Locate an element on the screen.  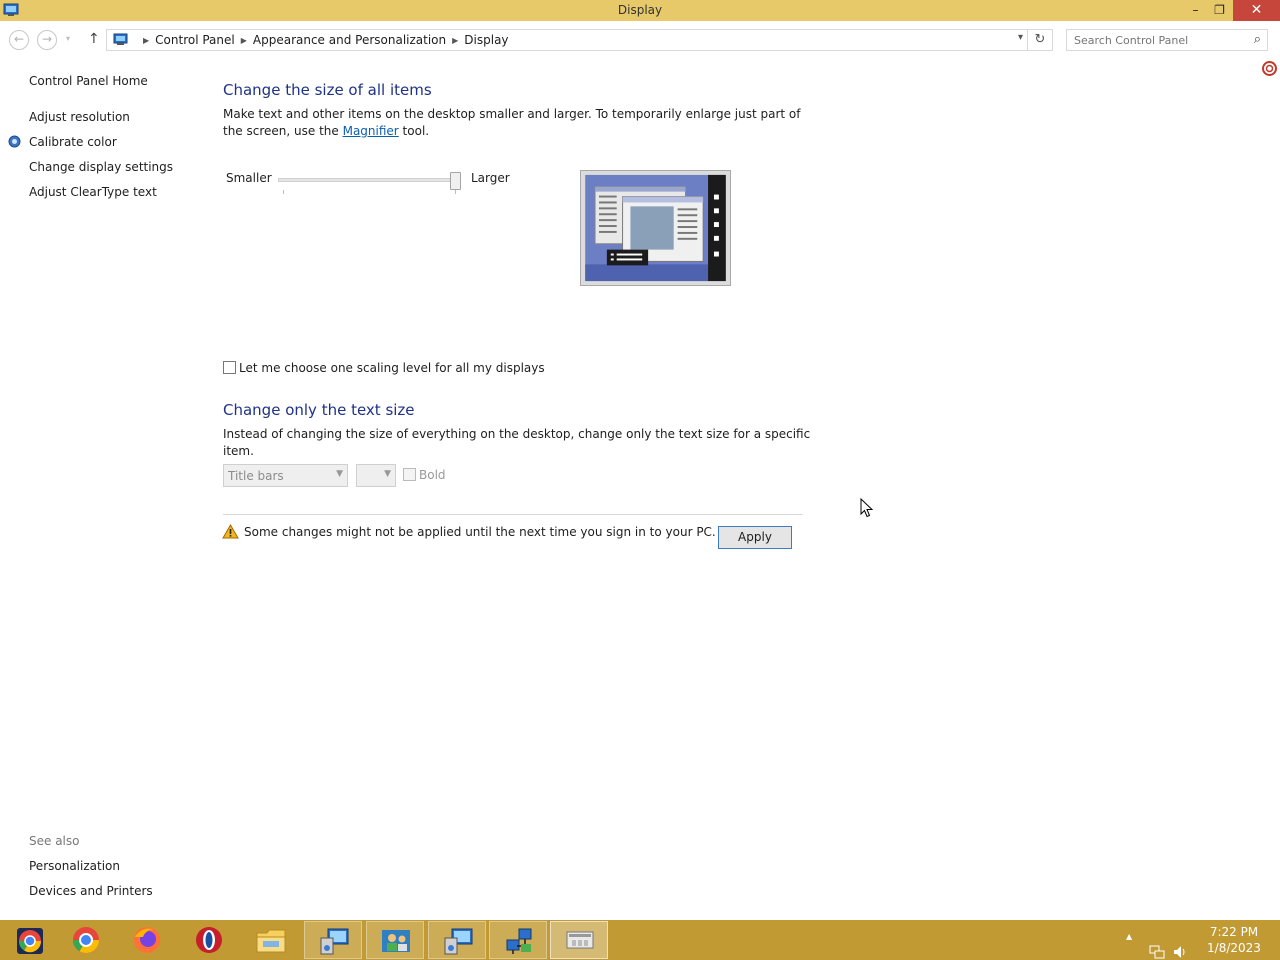
taskbar-app-control-panel is located at coordinates (333, 940).